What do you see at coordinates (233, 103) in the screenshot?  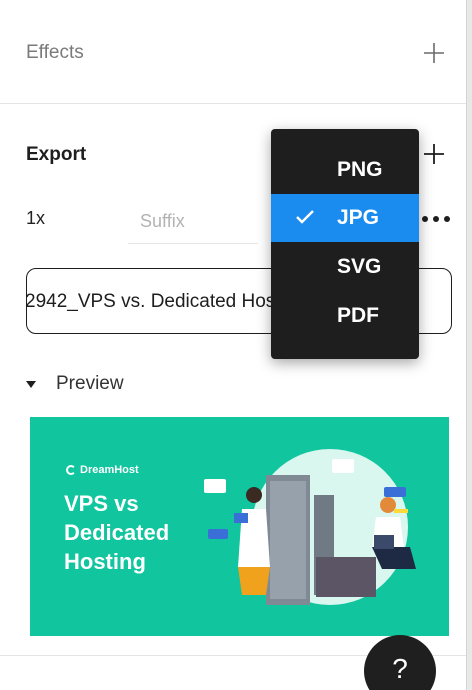 I see `section-divider` at bounding box center [233, 103].